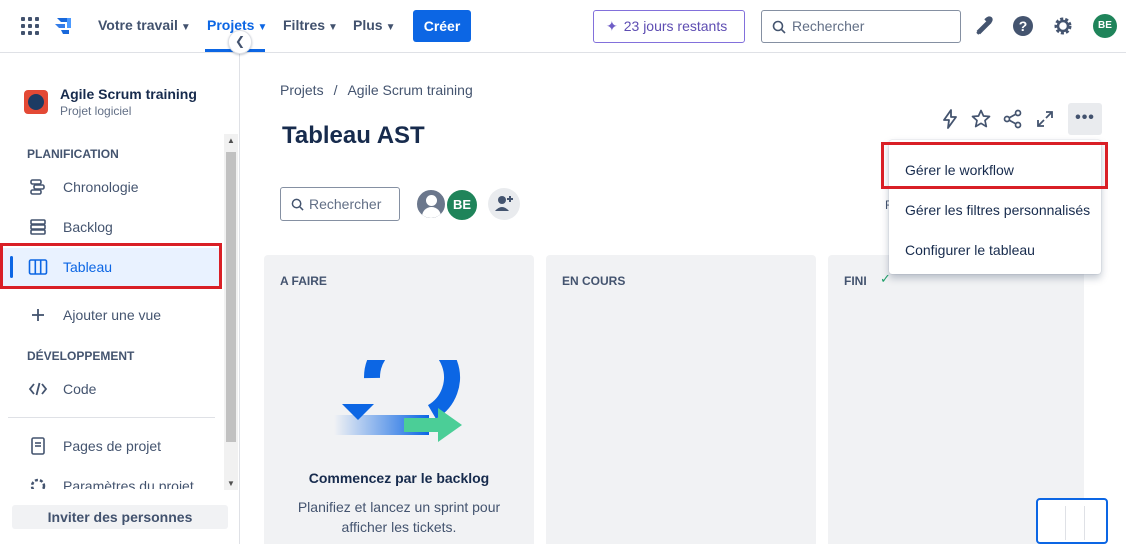 This screenshot has width=1126, height=544. What do you see at coordinates (231, 297) in the screenshot?
I see `scrollbar-thumb` at bounding box center [231, 297].